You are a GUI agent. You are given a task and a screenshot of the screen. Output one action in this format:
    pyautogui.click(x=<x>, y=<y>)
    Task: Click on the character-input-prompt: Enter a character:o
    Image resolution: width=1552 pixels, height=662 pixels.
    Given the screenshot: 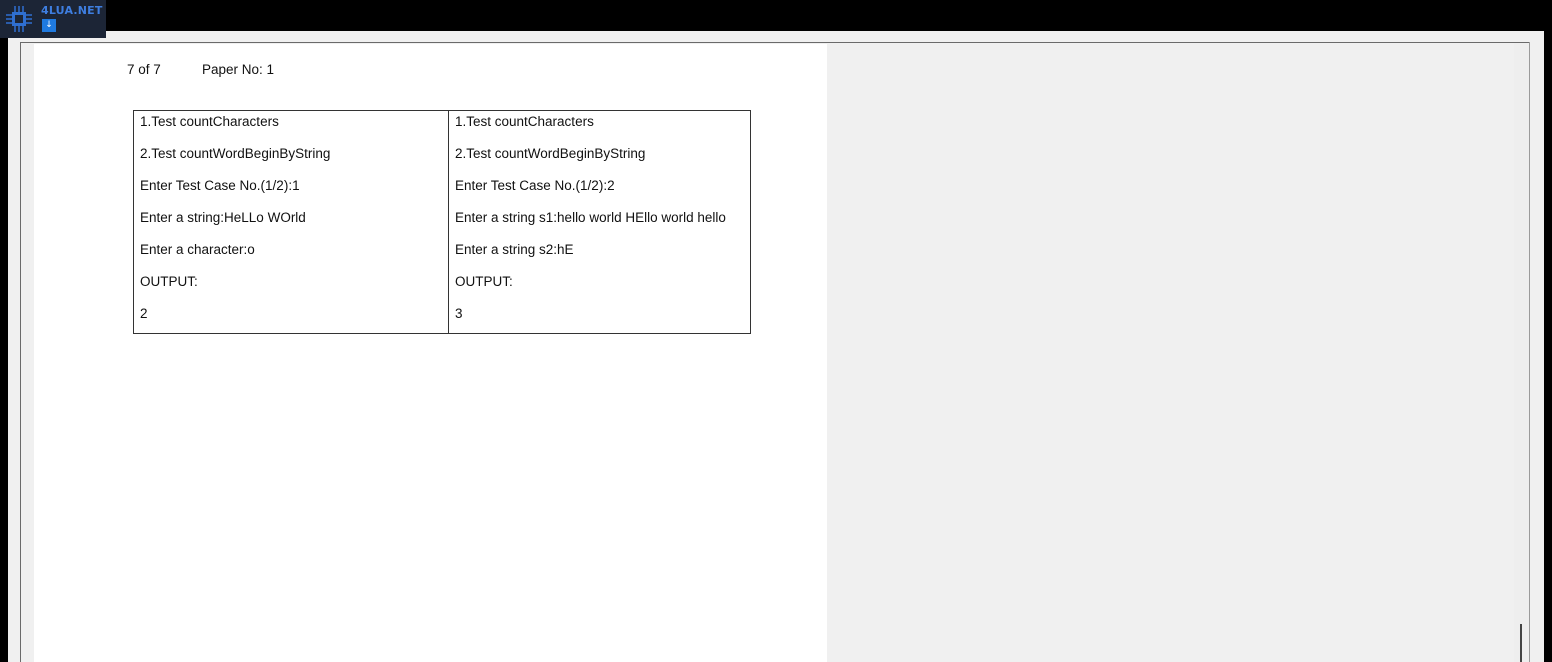 What is the action you would take?
    pyautogui.click(x=197, y=249)
    